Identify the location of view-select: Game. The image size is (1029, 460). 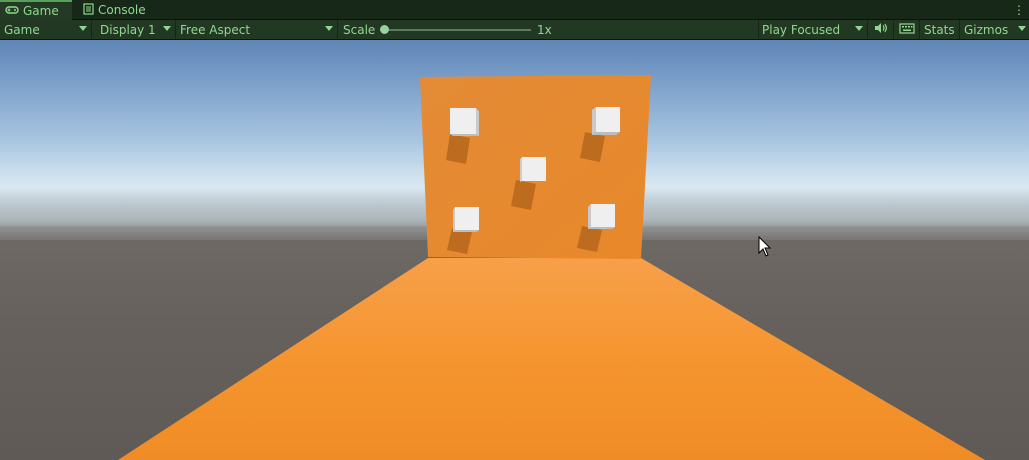
(46, 29).